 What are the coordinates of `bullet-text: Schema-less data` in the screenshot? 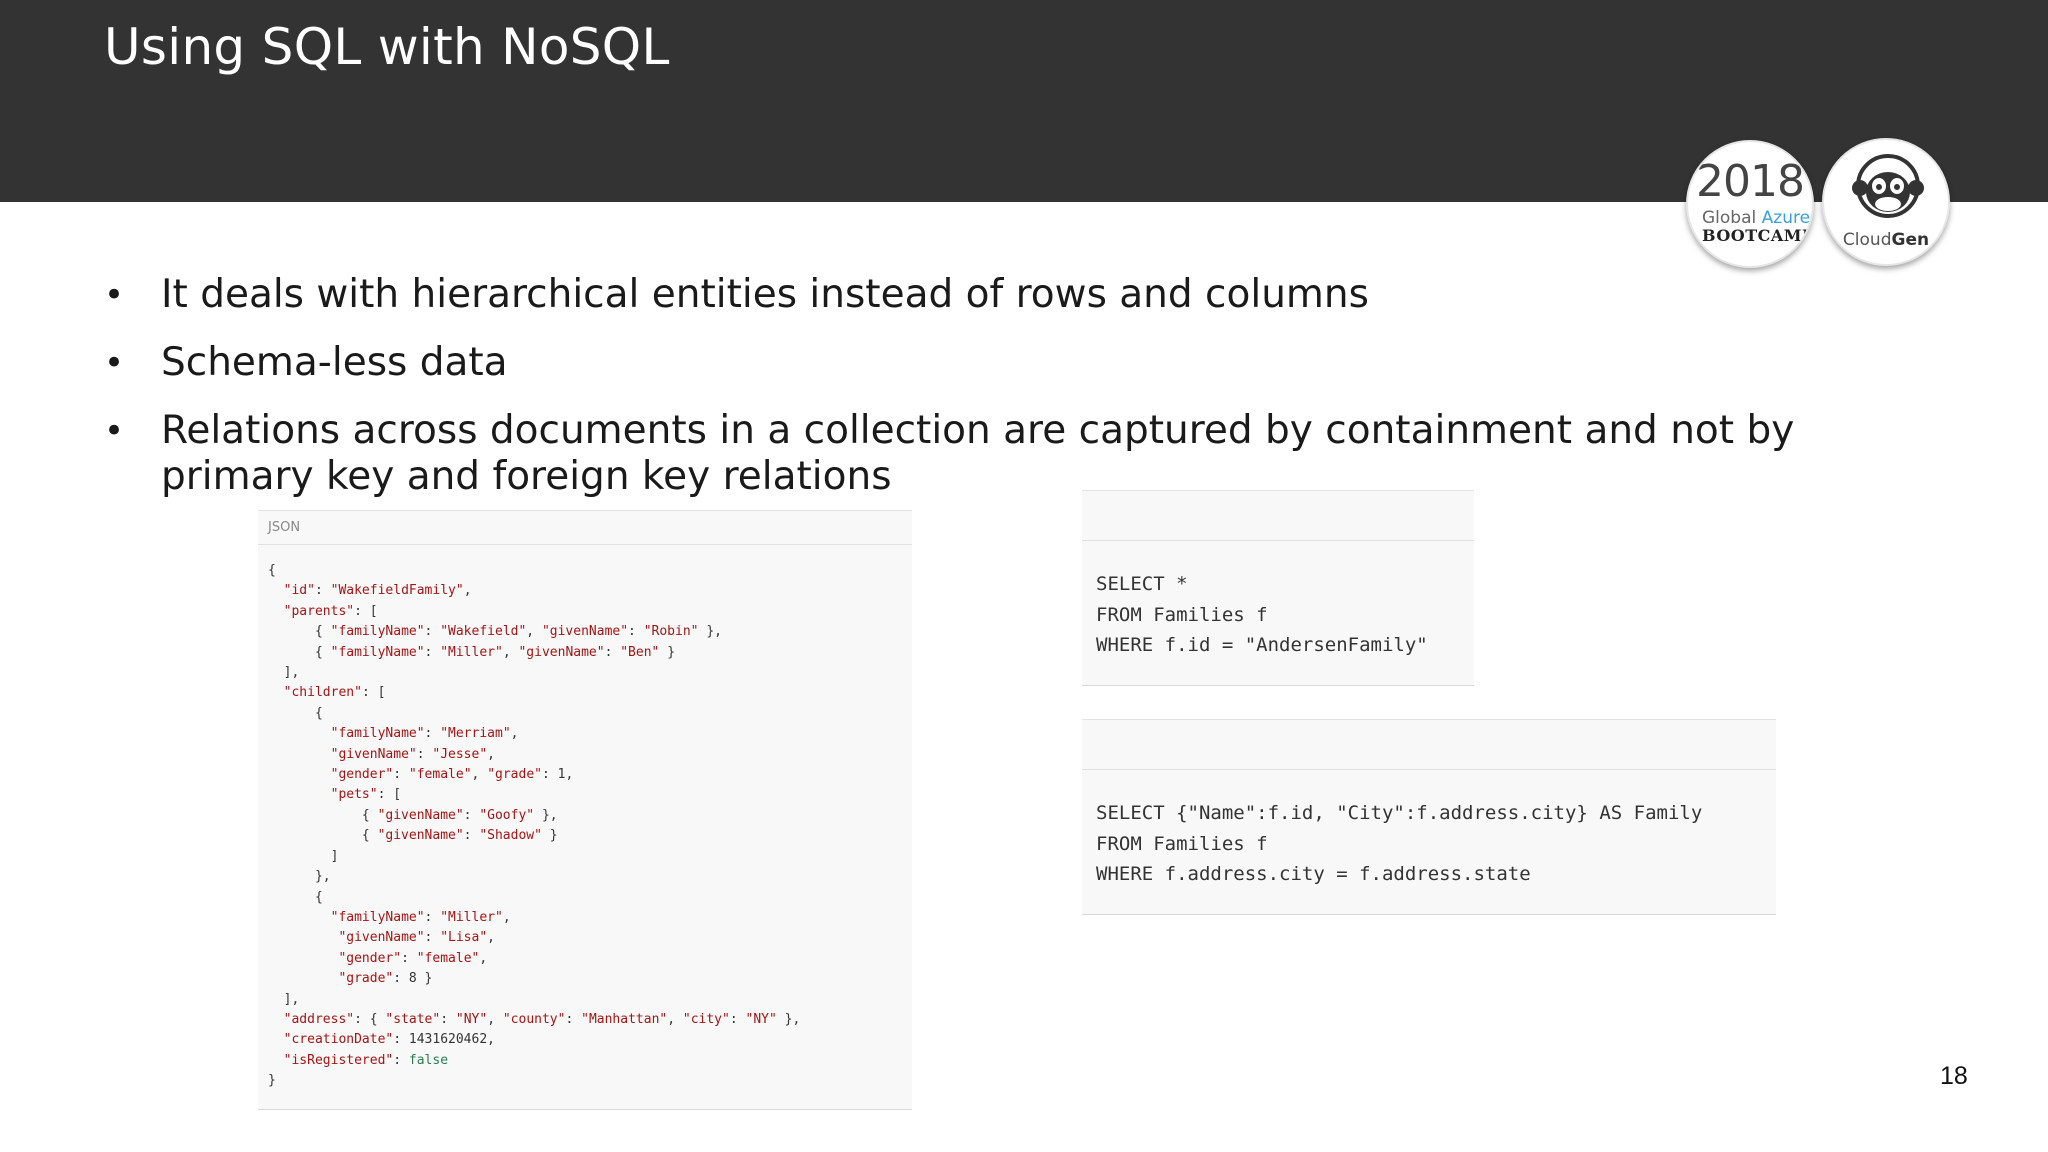 It's located at (334, 362).